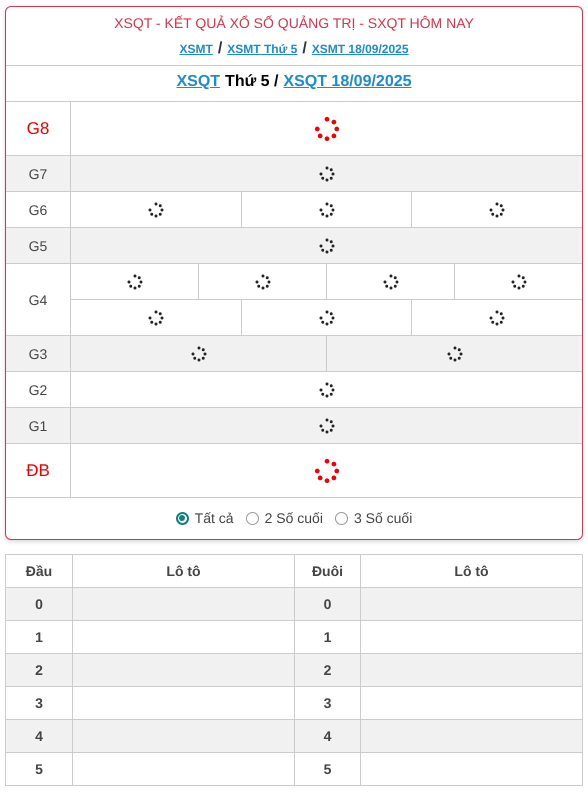  What do you see at coordinates (251, 82) in the screenshot?
I see `subtitle-text: Thứ 5 /` at bounding box center [251, 82].